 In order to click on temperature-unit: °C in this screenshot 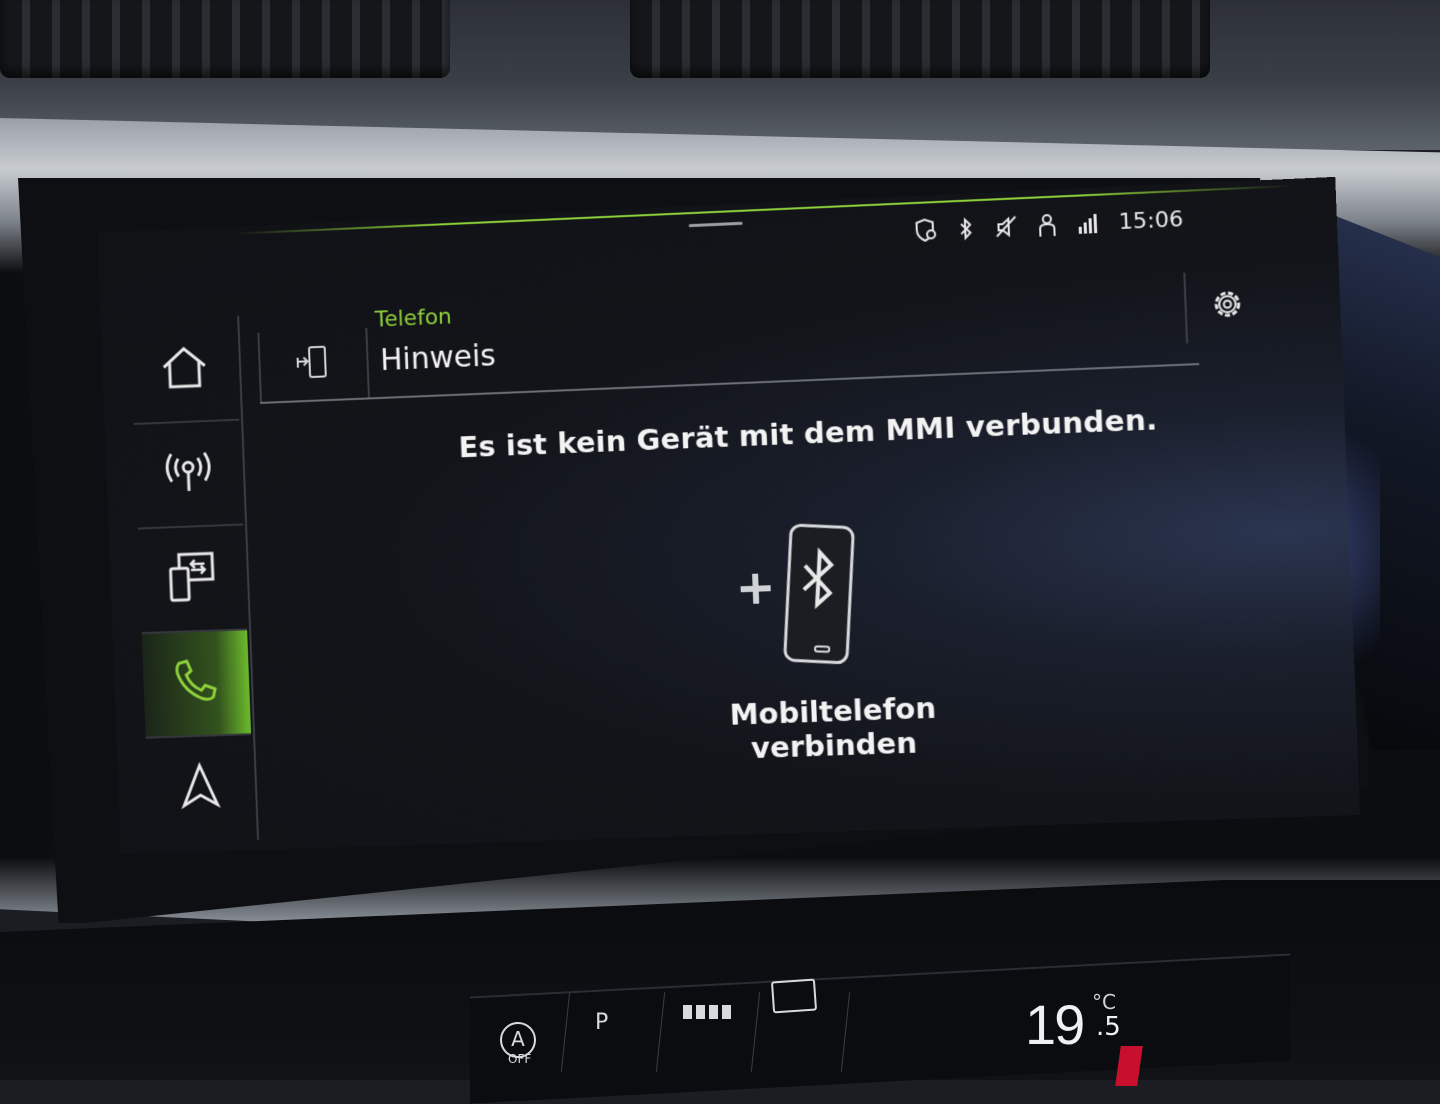, I will do `click(1104, 1002)`.